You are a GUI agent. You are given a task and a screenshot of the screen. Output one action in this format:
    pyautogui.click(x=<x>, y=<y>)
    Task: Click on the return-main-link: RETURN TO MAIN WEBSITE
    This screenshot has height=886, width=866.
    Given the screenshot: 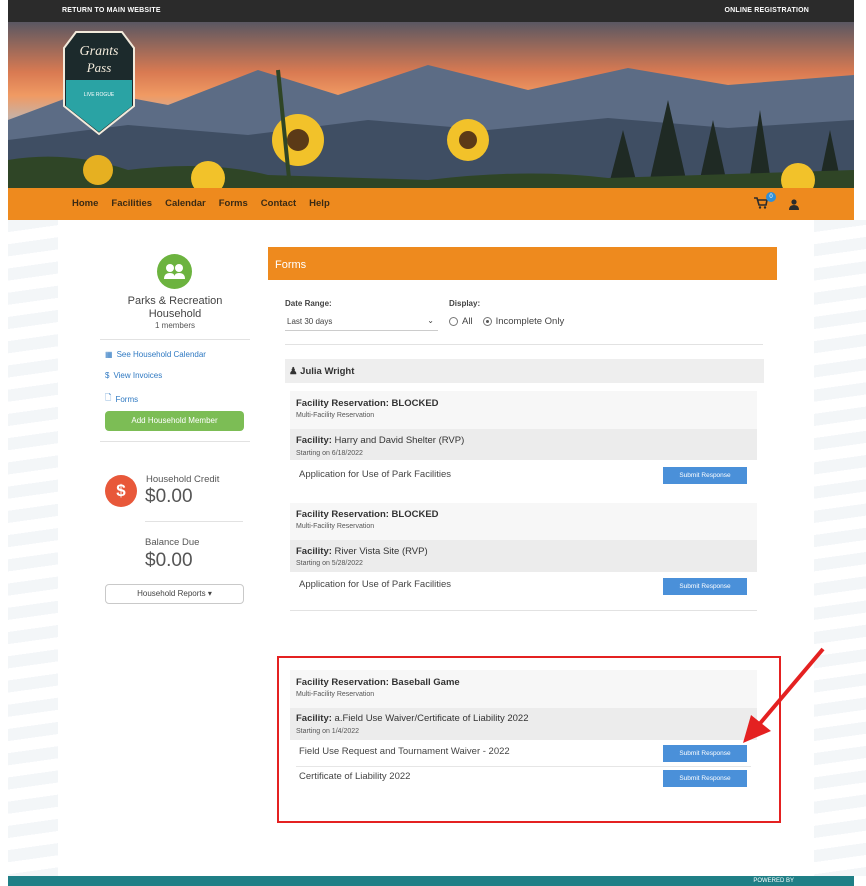 What is the action you would take?
    pyautogui.click(x=111, y=10)
    